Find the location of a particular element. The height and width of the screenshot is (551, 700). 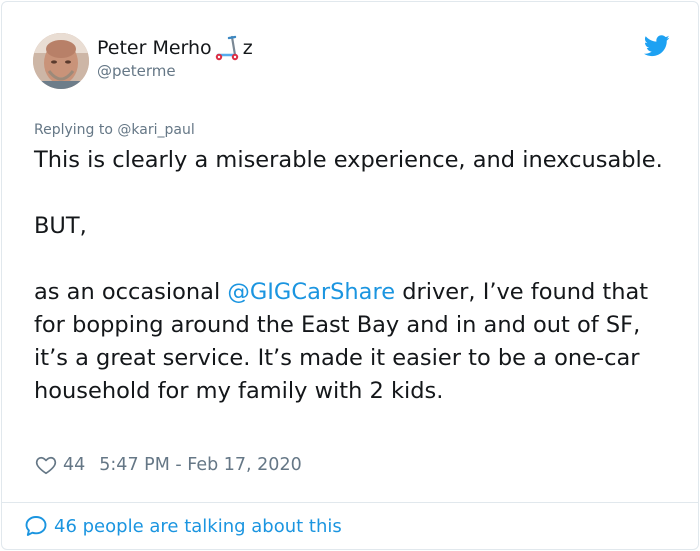

like-count: 44 is located at coordinates (74, 465).